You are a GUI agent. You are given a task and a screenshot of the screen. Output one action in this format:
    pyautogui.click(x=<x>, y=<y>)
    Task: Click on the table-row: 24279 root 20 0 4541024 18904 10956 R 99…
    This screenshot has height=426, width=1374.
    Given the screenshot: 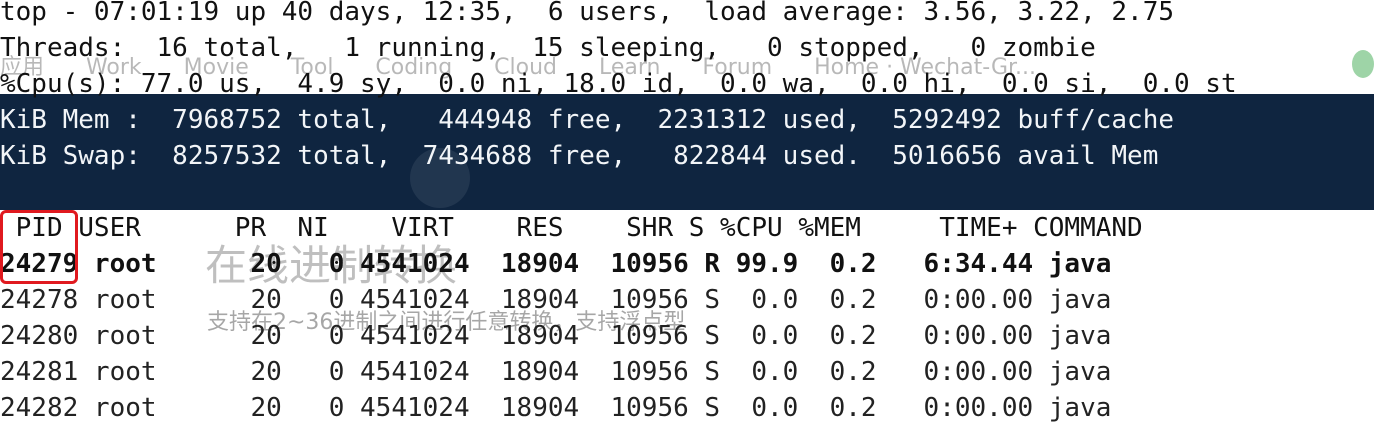 What is the action you would take?
    pyautogui.click(x=556, y=264)
    